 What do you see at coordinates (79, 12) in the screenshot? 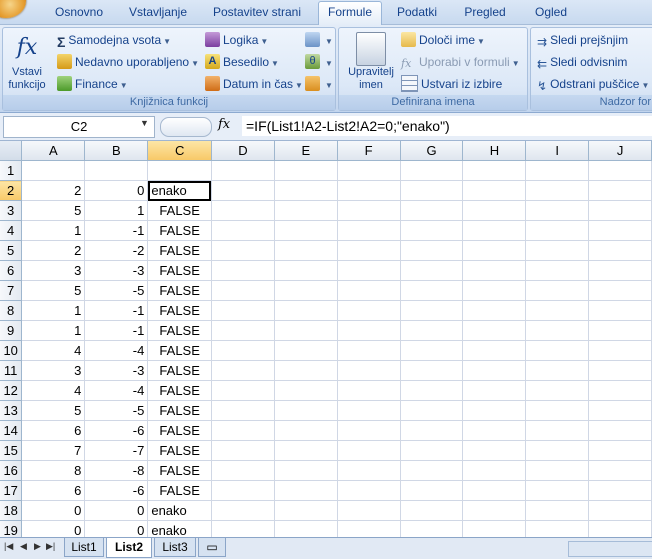
I see `tab-osnovno: Osnovno` at bounding box center [79, 12].